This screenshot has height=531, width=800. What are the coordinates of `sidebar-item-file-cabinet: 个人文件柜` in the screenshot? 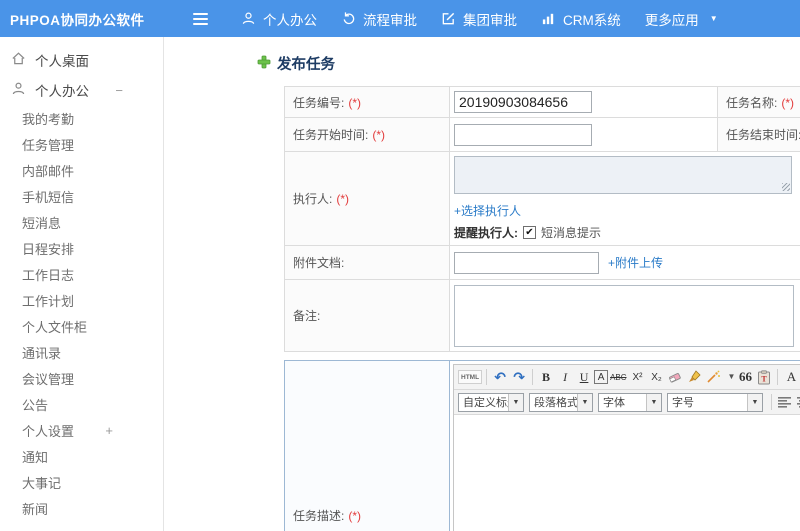 It's located at (81, 326).